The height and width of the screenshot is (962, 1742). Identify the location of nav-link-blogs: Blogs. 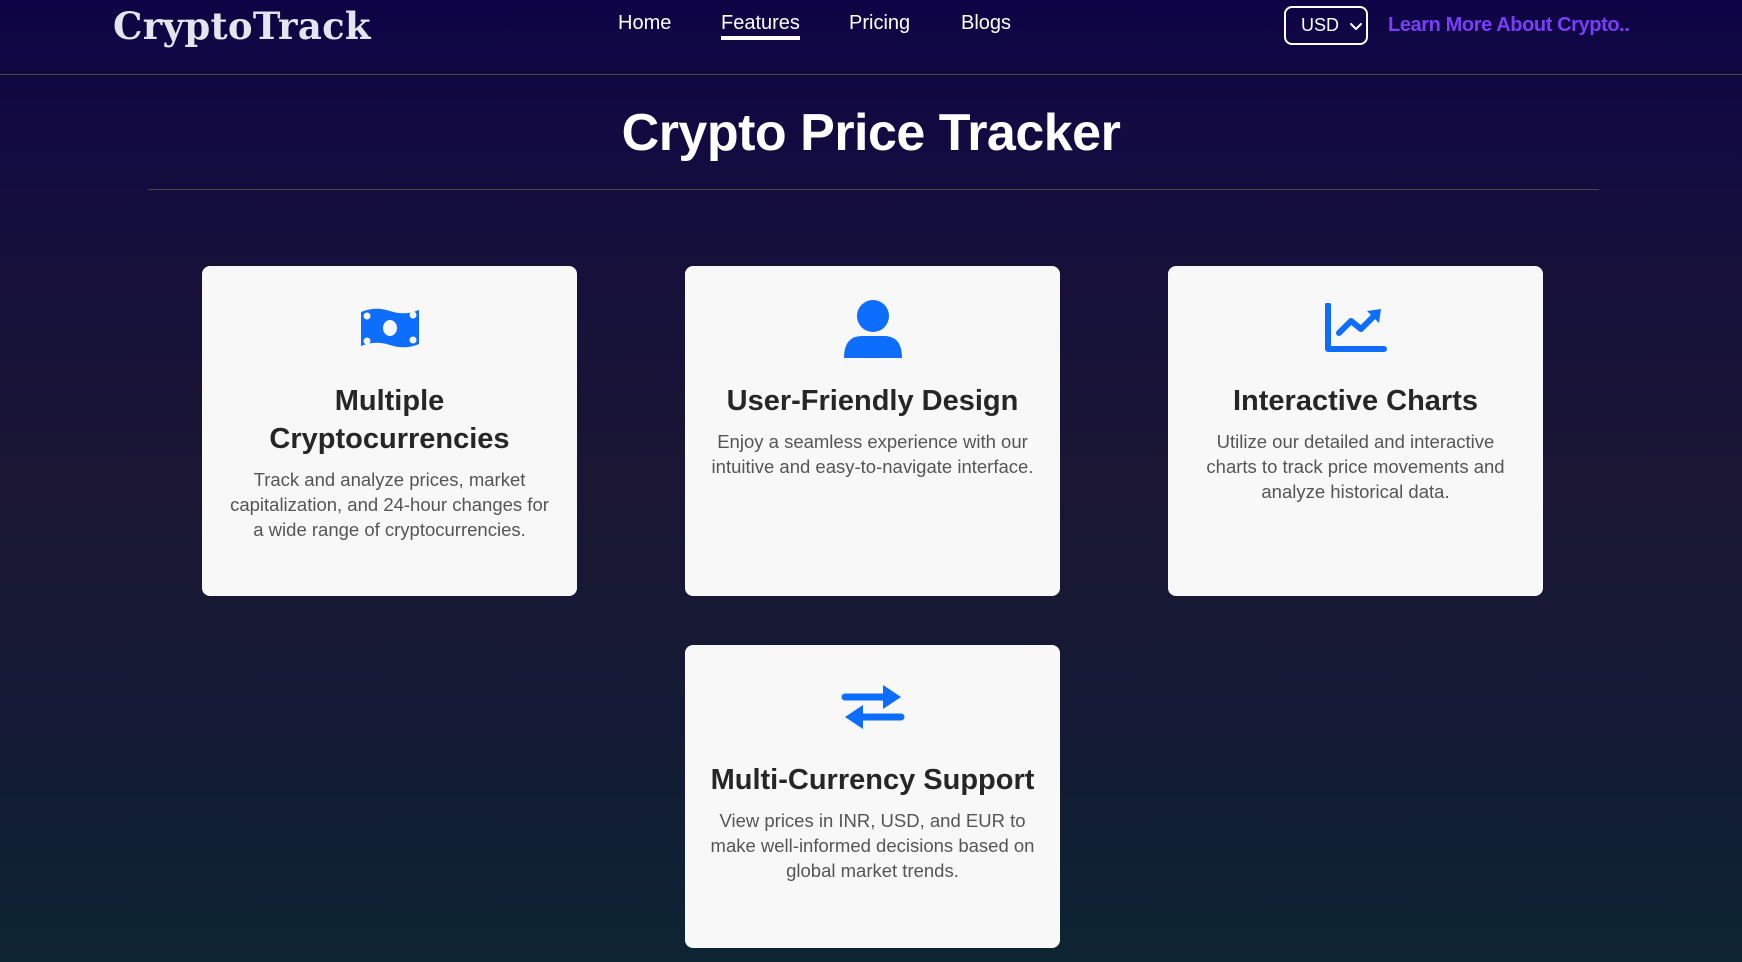
(986, 23).